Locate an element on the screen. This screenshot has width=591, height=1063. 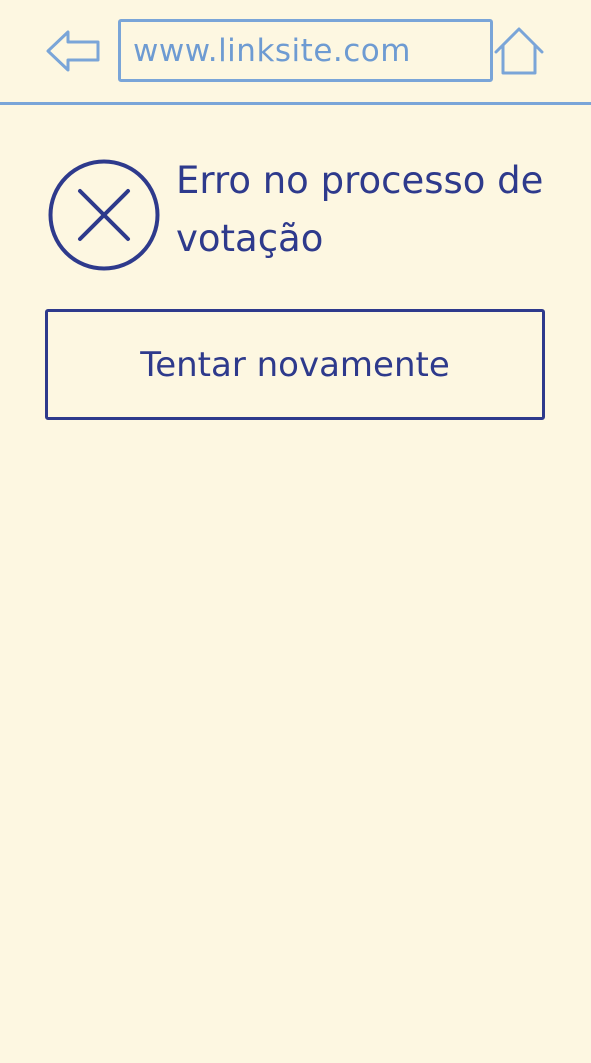
arrow-left-icon is located at coordinates (73, 51).